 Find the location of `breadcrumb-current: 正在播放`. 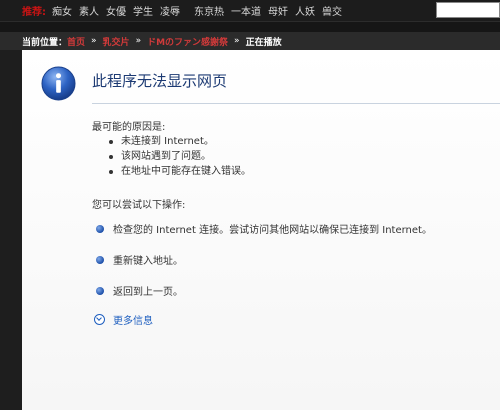

breadcrumb-current: 正在播放 is located at coordinates (263, 42).